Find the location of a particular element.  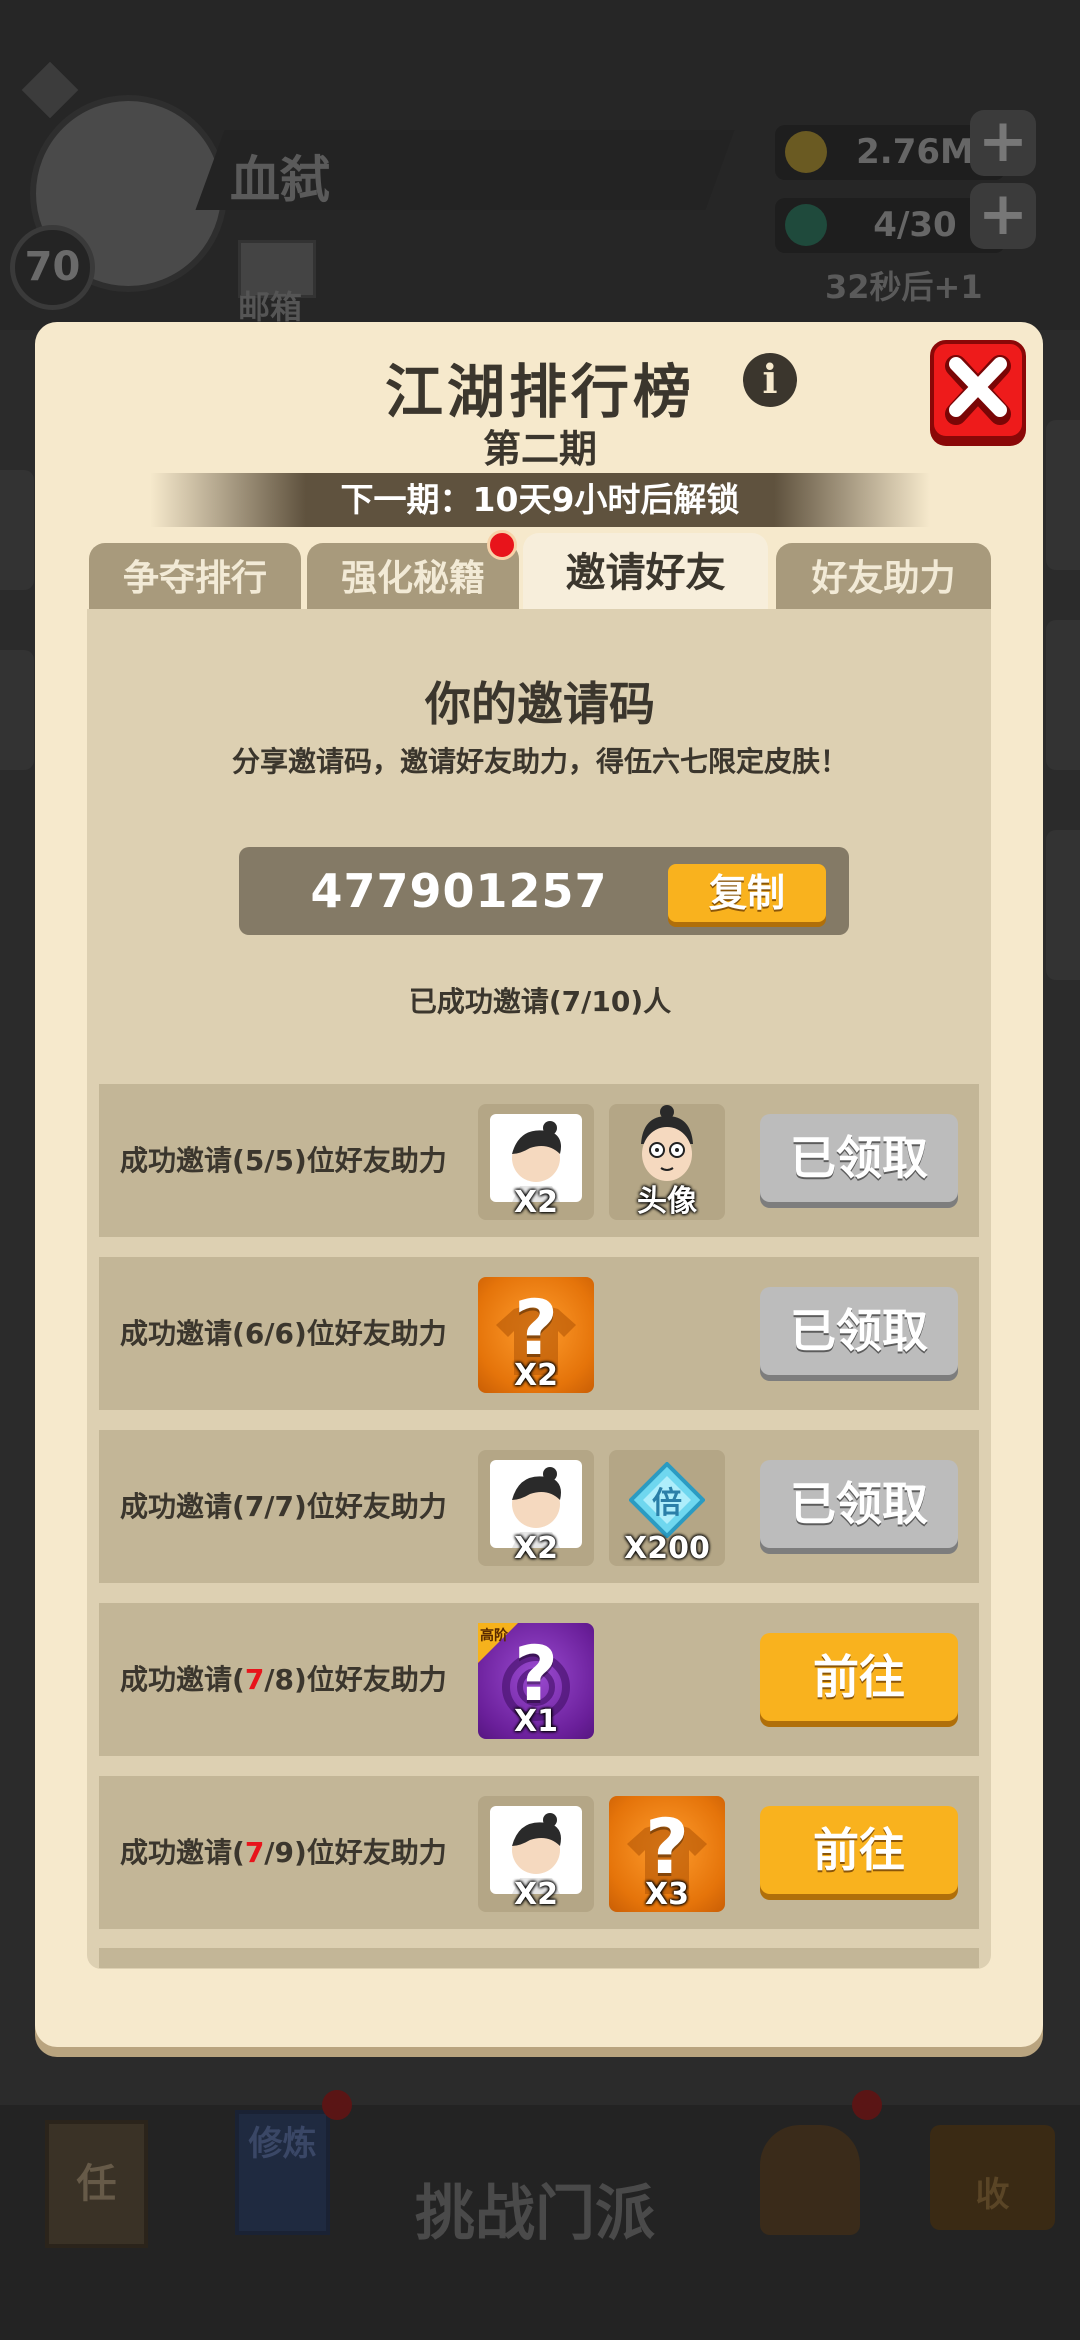

reward-quantity: X200 is located at coordinates (667, 1548).